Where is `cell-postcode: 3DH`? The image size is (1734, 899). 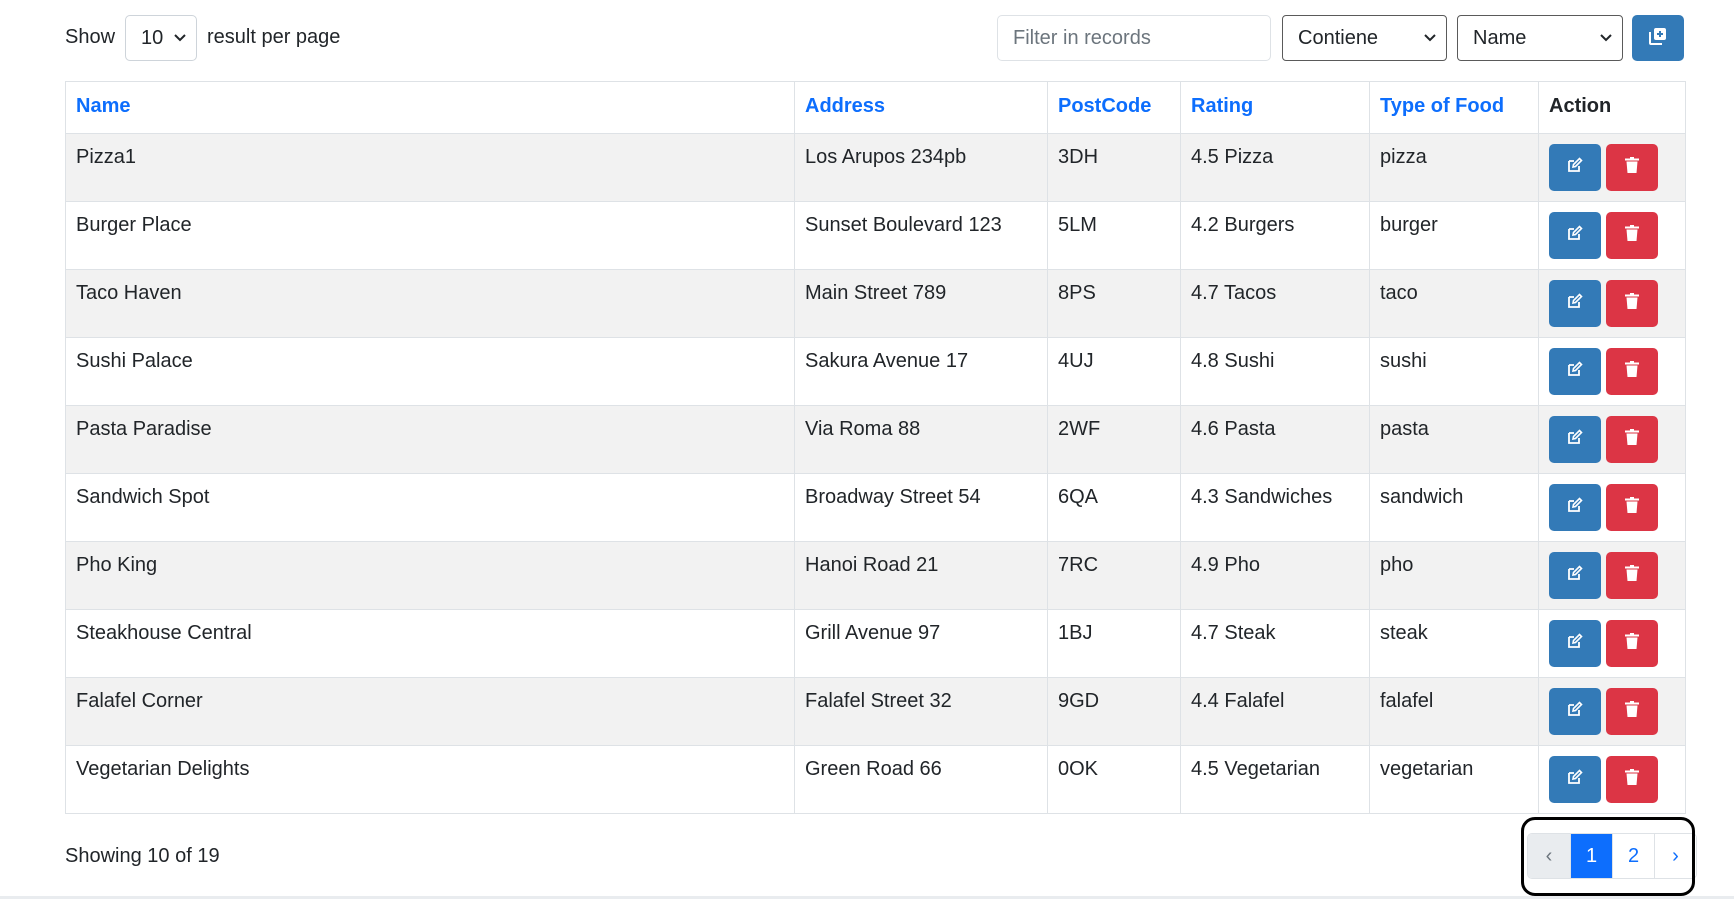 cell-postcode: 3DH is located at coordinates (1114, 167).